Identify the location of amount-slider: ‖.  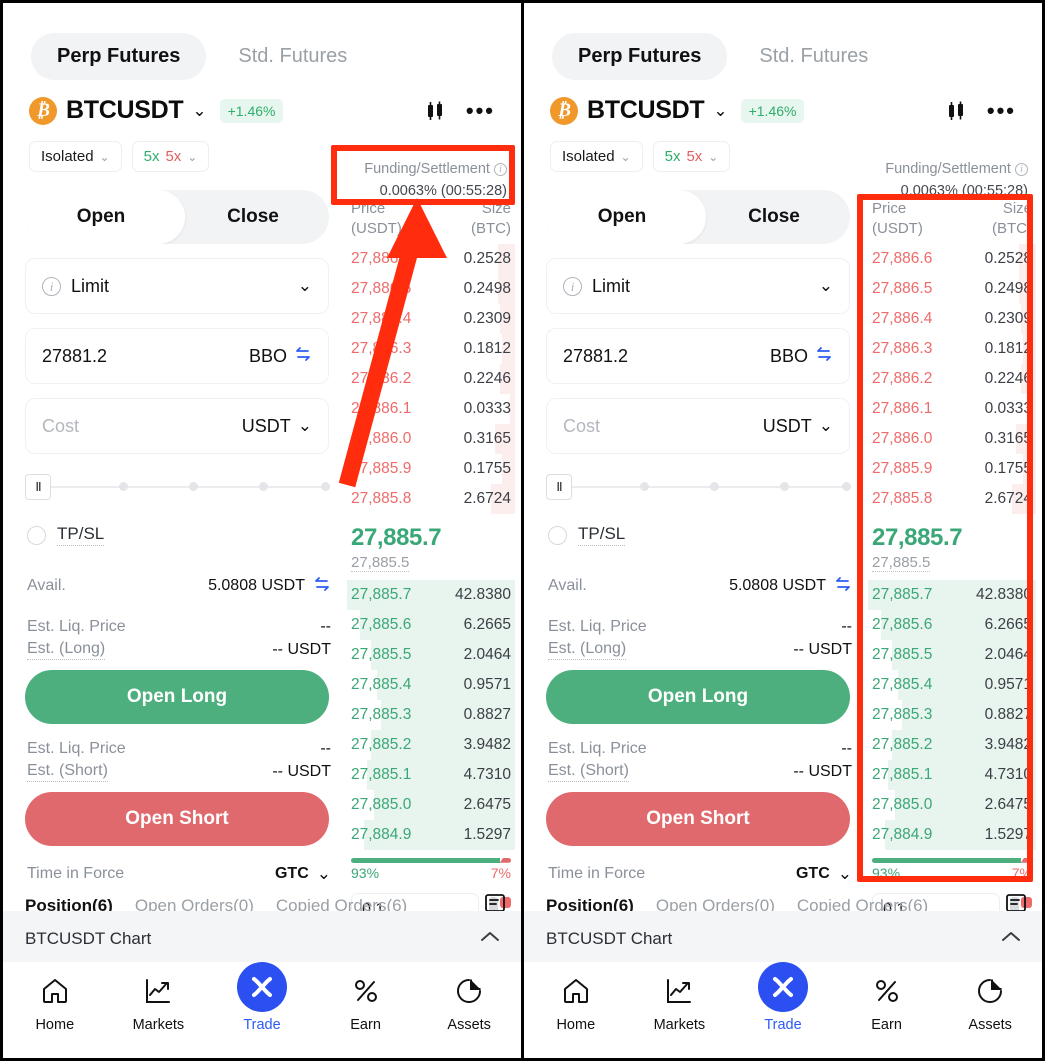
(698, 487).